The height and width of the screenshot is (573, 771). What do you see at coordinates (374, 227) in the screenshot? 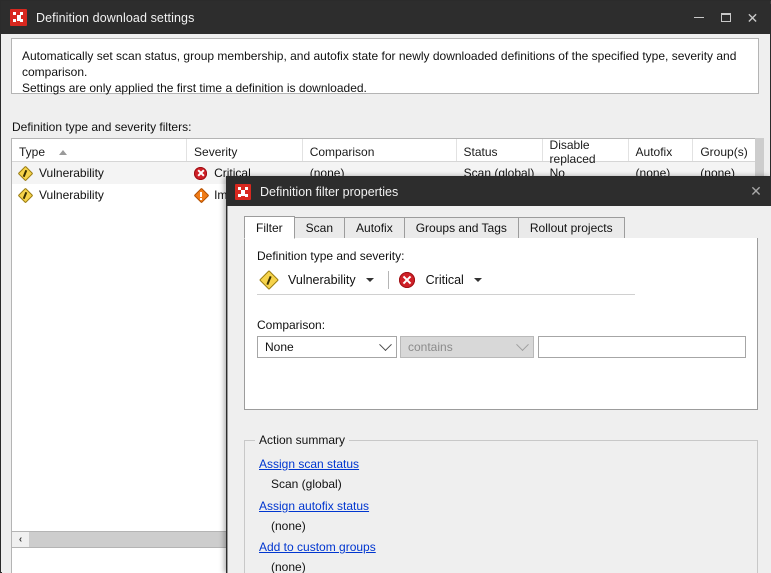
I see `tab-autofix: Autofix` at bounding box center [374, 227].